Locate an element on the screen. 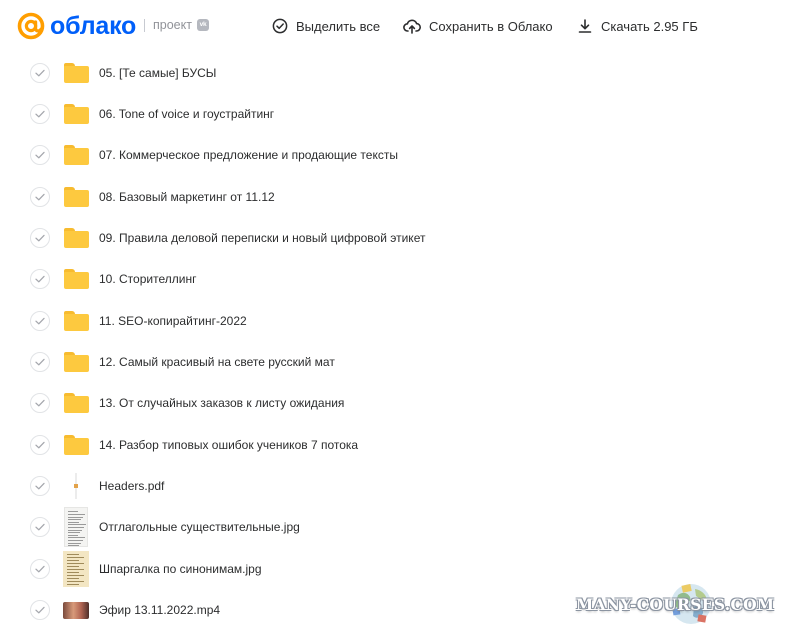 The width and height of the screenshot is (800, 636). check-circle-icon is located at coordinates (280, 26).